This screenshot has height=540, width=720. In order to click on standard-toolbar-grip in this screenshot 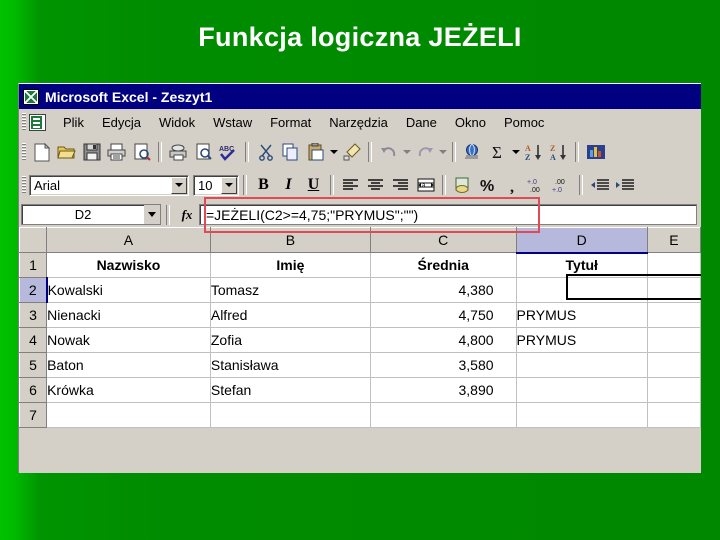, I will do `click(24, 152)`.